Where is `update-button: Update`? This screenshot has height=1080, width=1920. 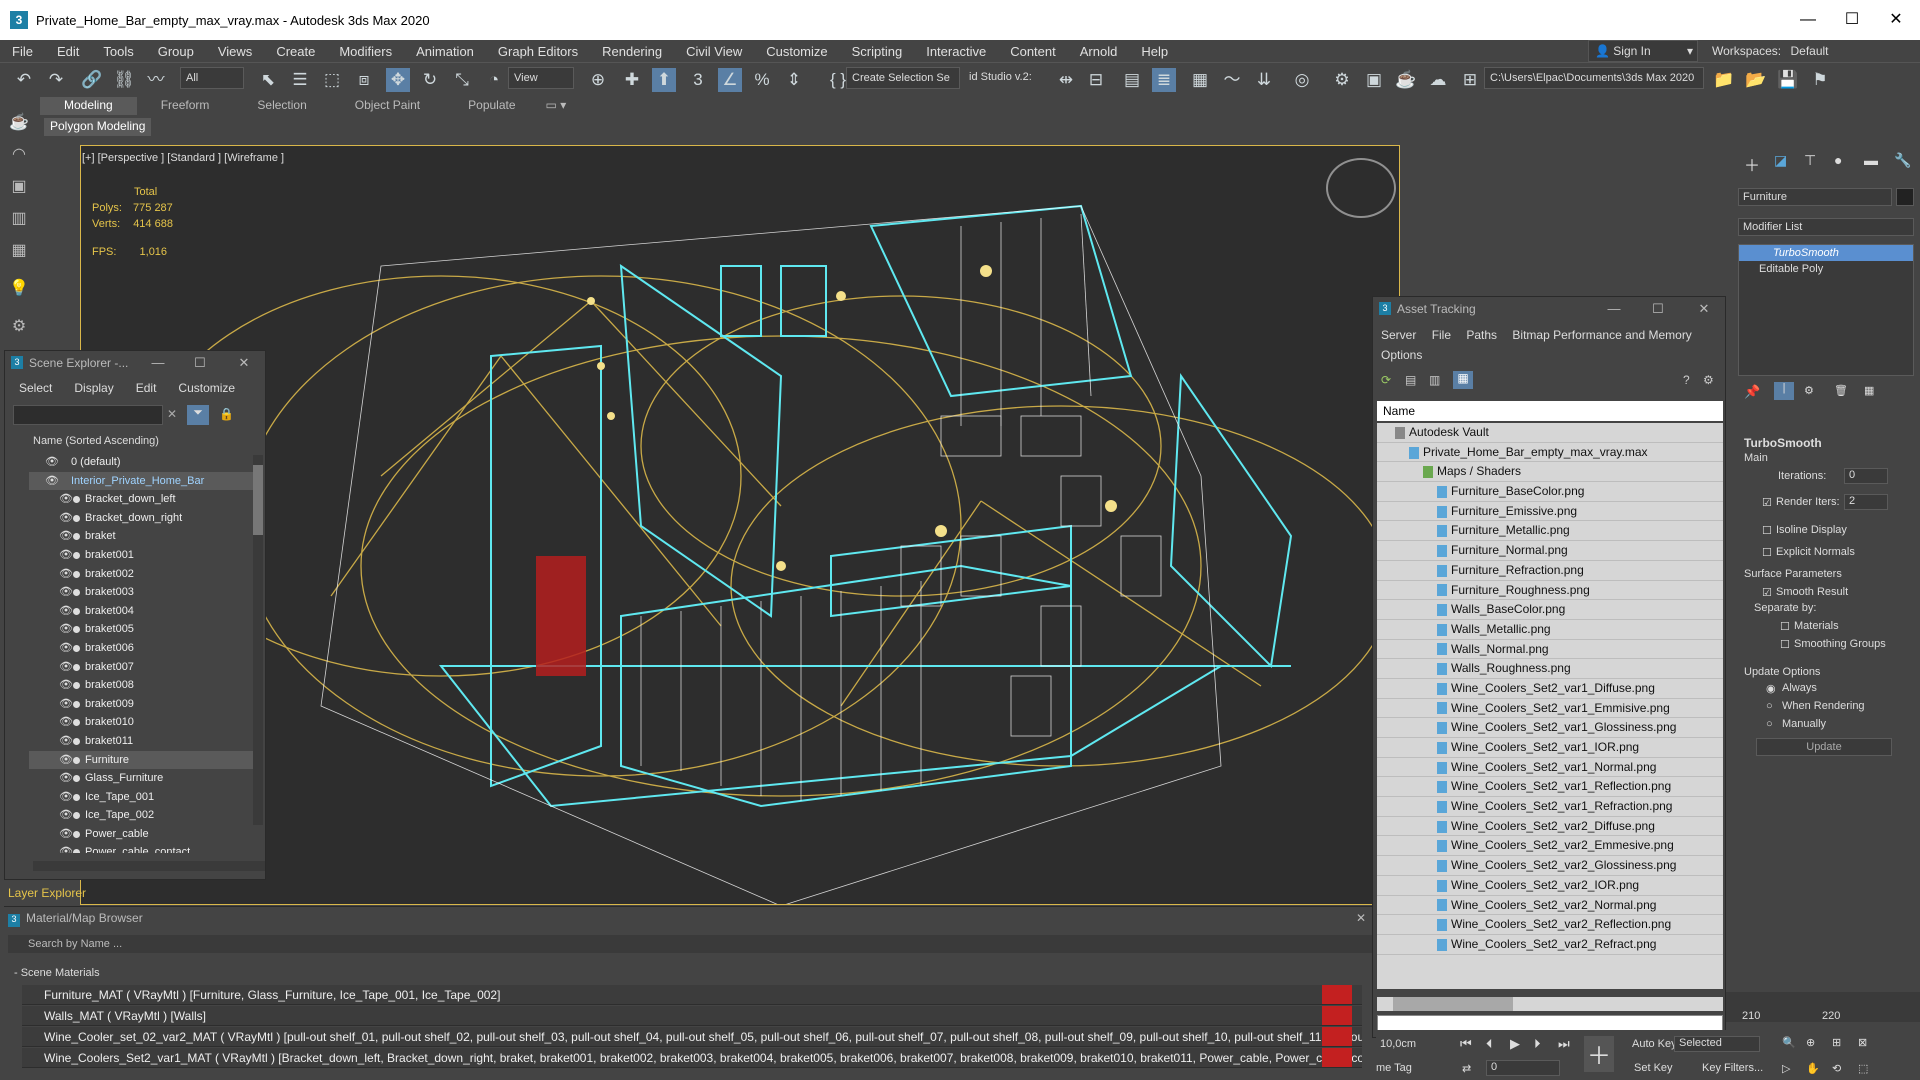 update-button: Update is located at coordinates (1824, 747).